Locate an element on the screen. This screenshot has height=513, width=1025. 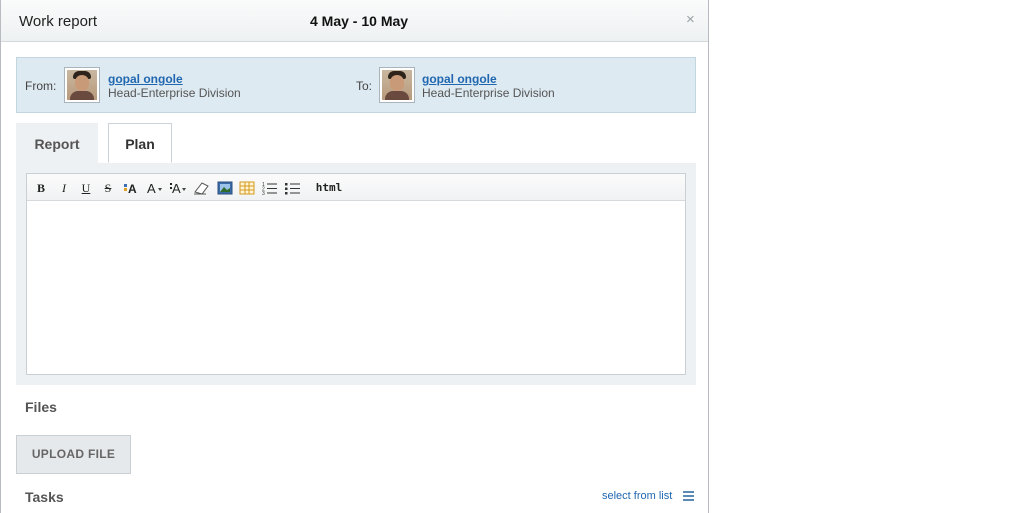
font-family-icon: A is located at coordinates (132, 188).